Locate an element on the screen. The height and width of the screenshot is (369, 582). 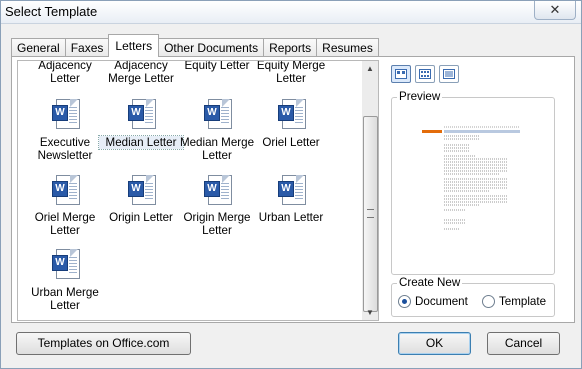
tab-faxes: Faxes is located at coordinates (87, 47).